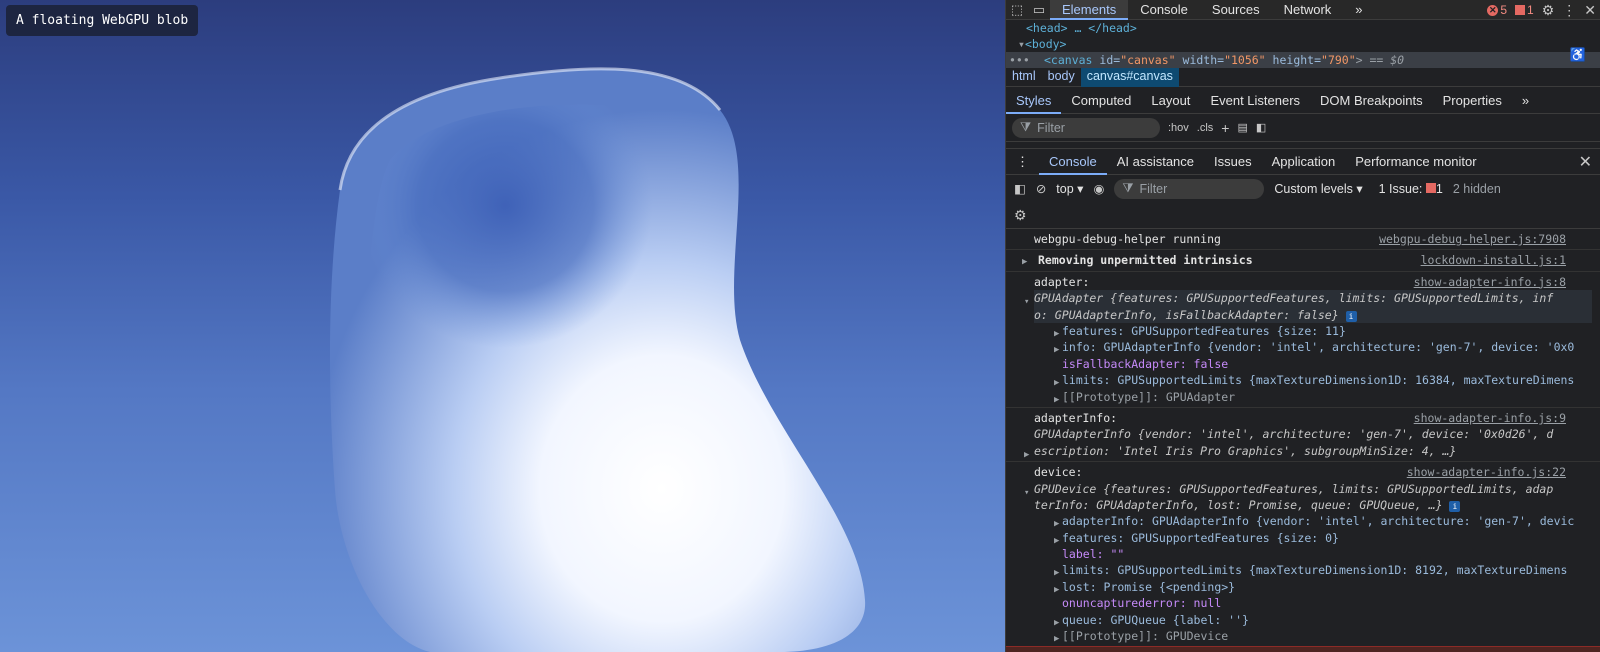 The height and width of the screenshot is (652, 1600). I want to click on drawer-tab-issues: Issues, so click(1233, 161).